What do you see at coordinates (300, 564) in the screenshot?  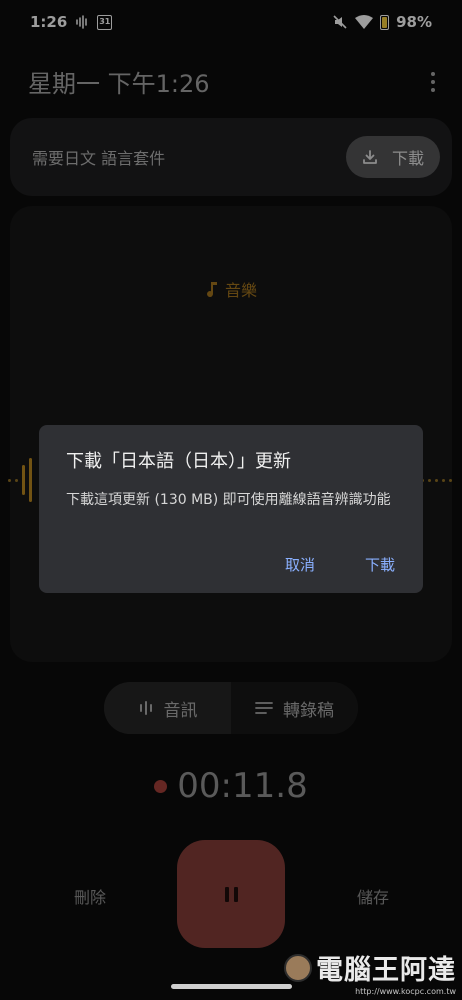 I see `dialog-cancel-button: 取消` at bounding box center [300, 564].